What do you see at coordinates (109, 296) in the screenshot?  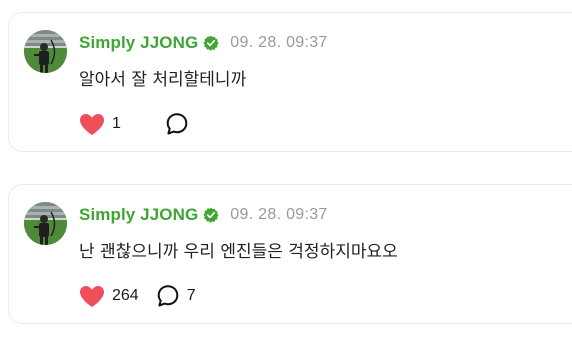 I see `like-button: 264` at bounding box center [109, 296].